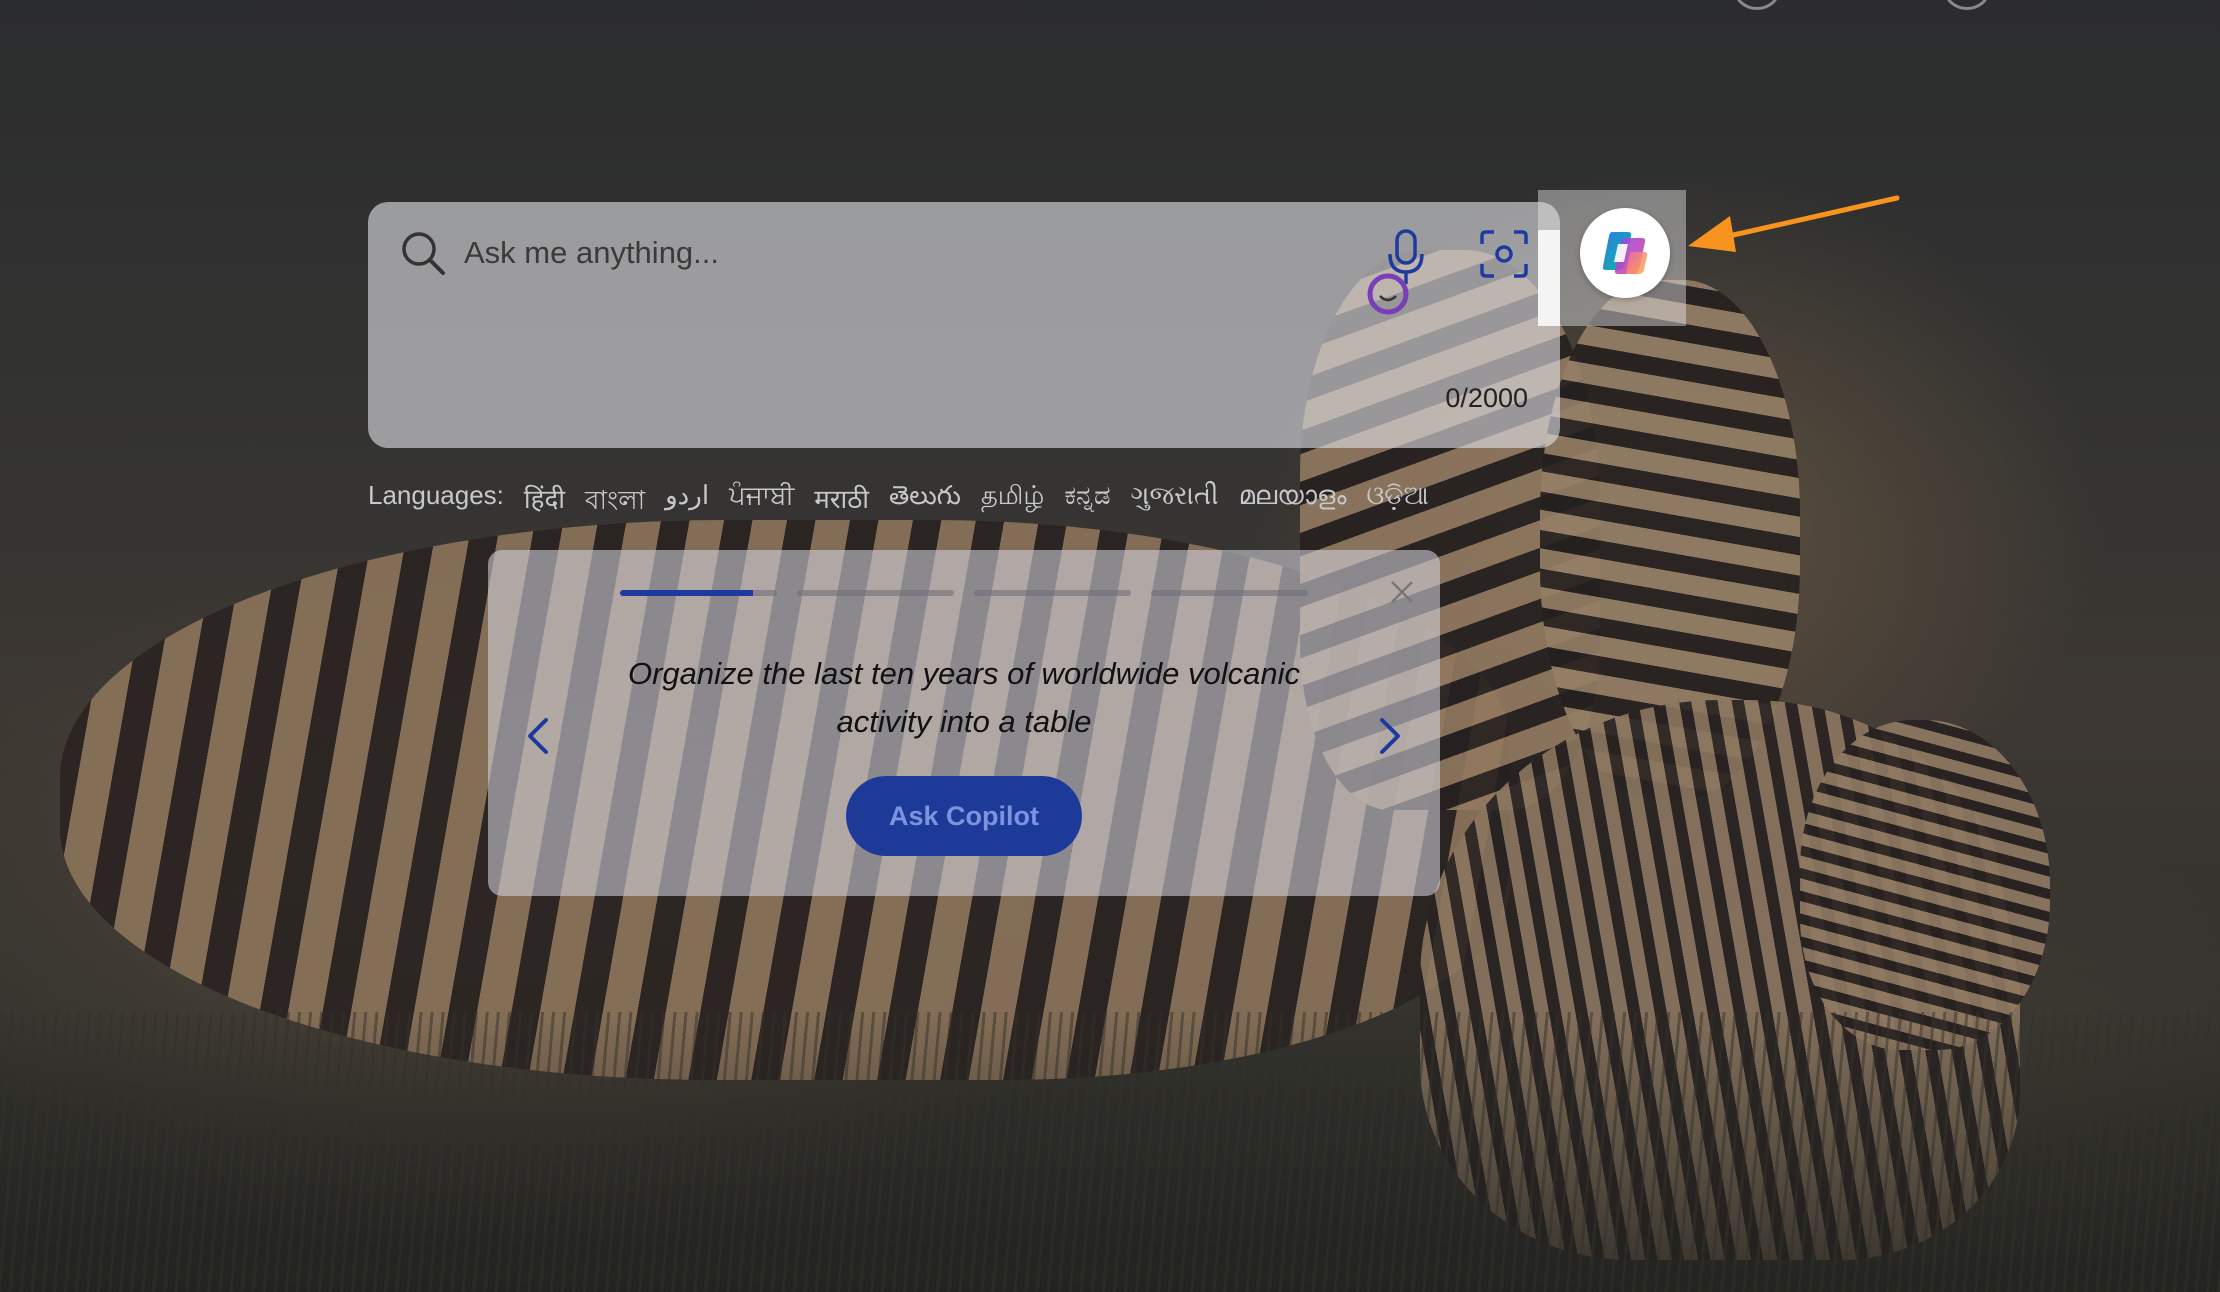  I want to click on language-link: ਪੰਜਾਬੀ, so click(761, 502).